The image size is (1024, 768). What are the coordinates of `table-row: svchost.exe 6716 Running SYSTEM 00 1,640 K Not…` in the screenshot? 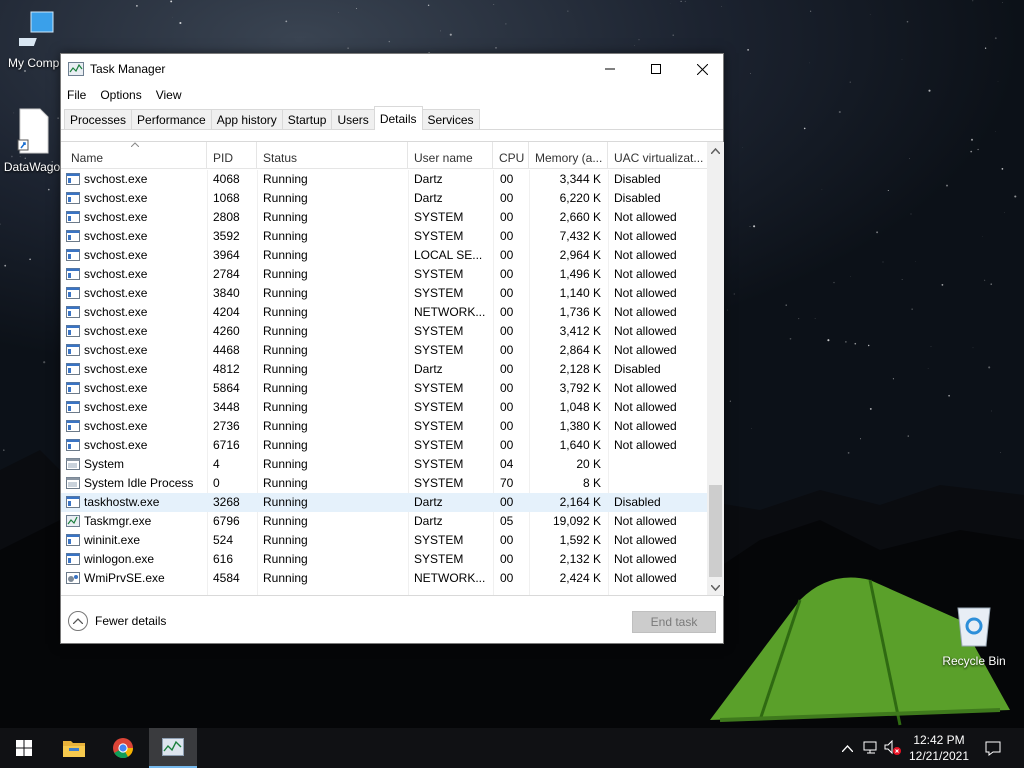 It's located at (384, 445).